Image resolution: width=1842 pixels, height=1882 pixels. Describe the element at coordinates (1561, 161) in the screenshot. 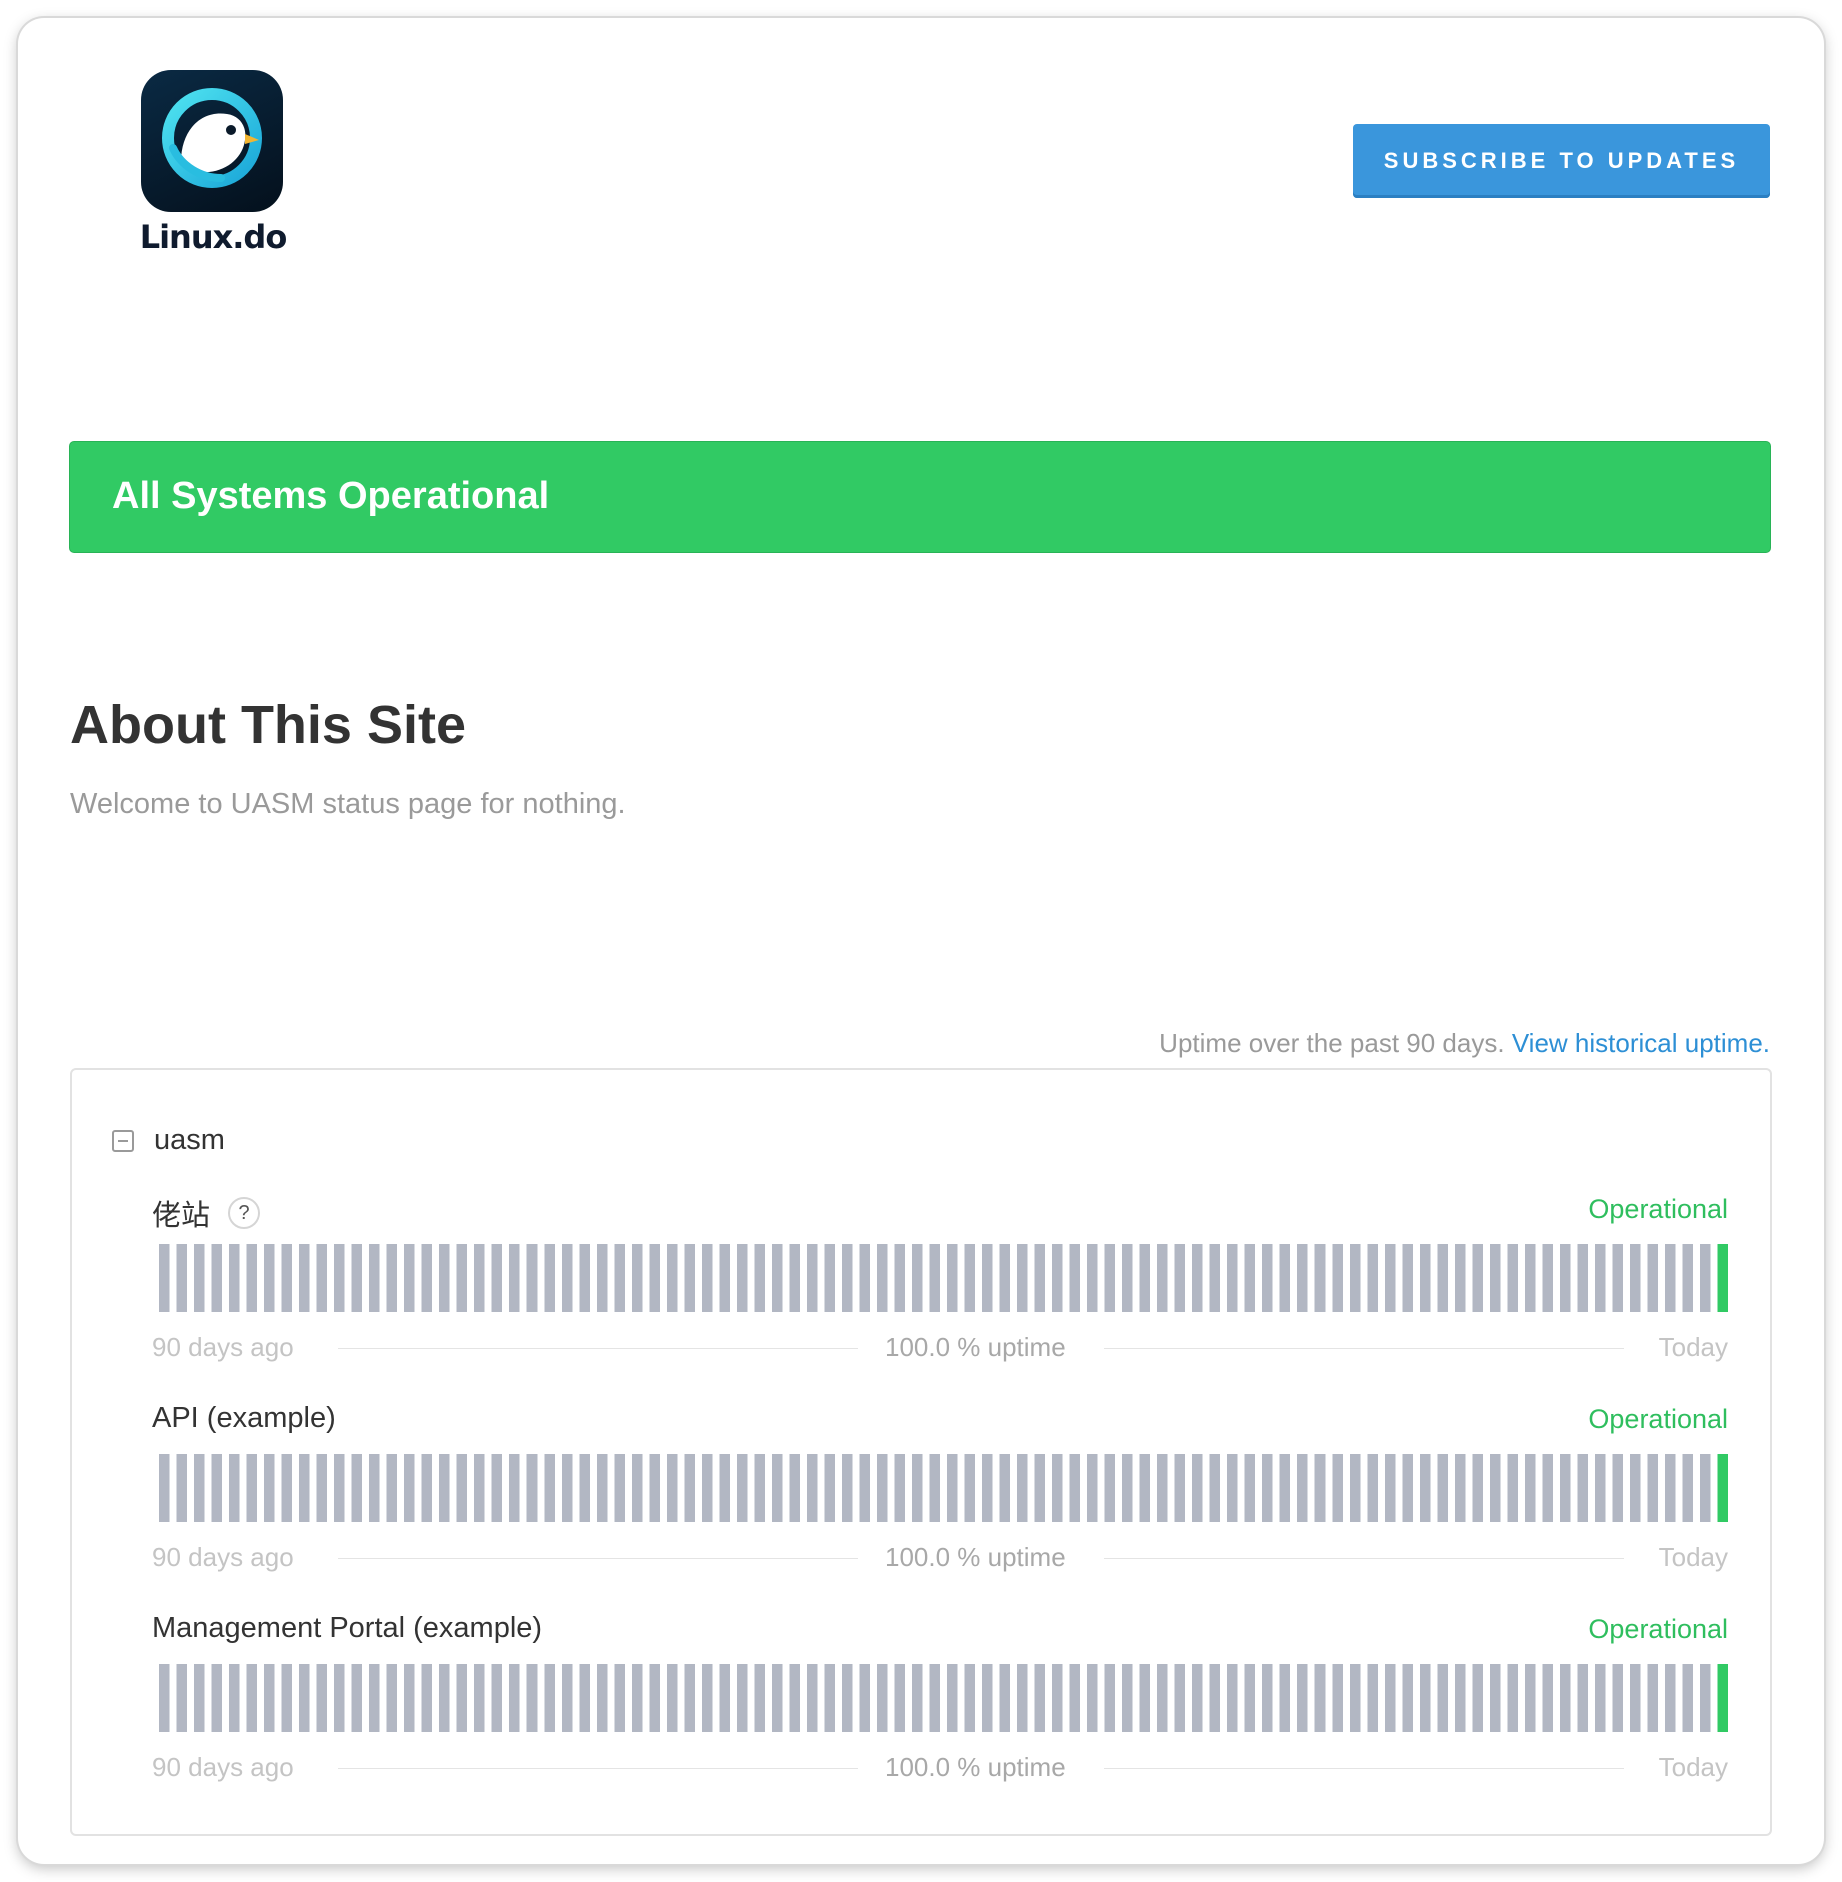

I see `subscribe-button: SUBSCRIBE TO UPDATES` at that location.